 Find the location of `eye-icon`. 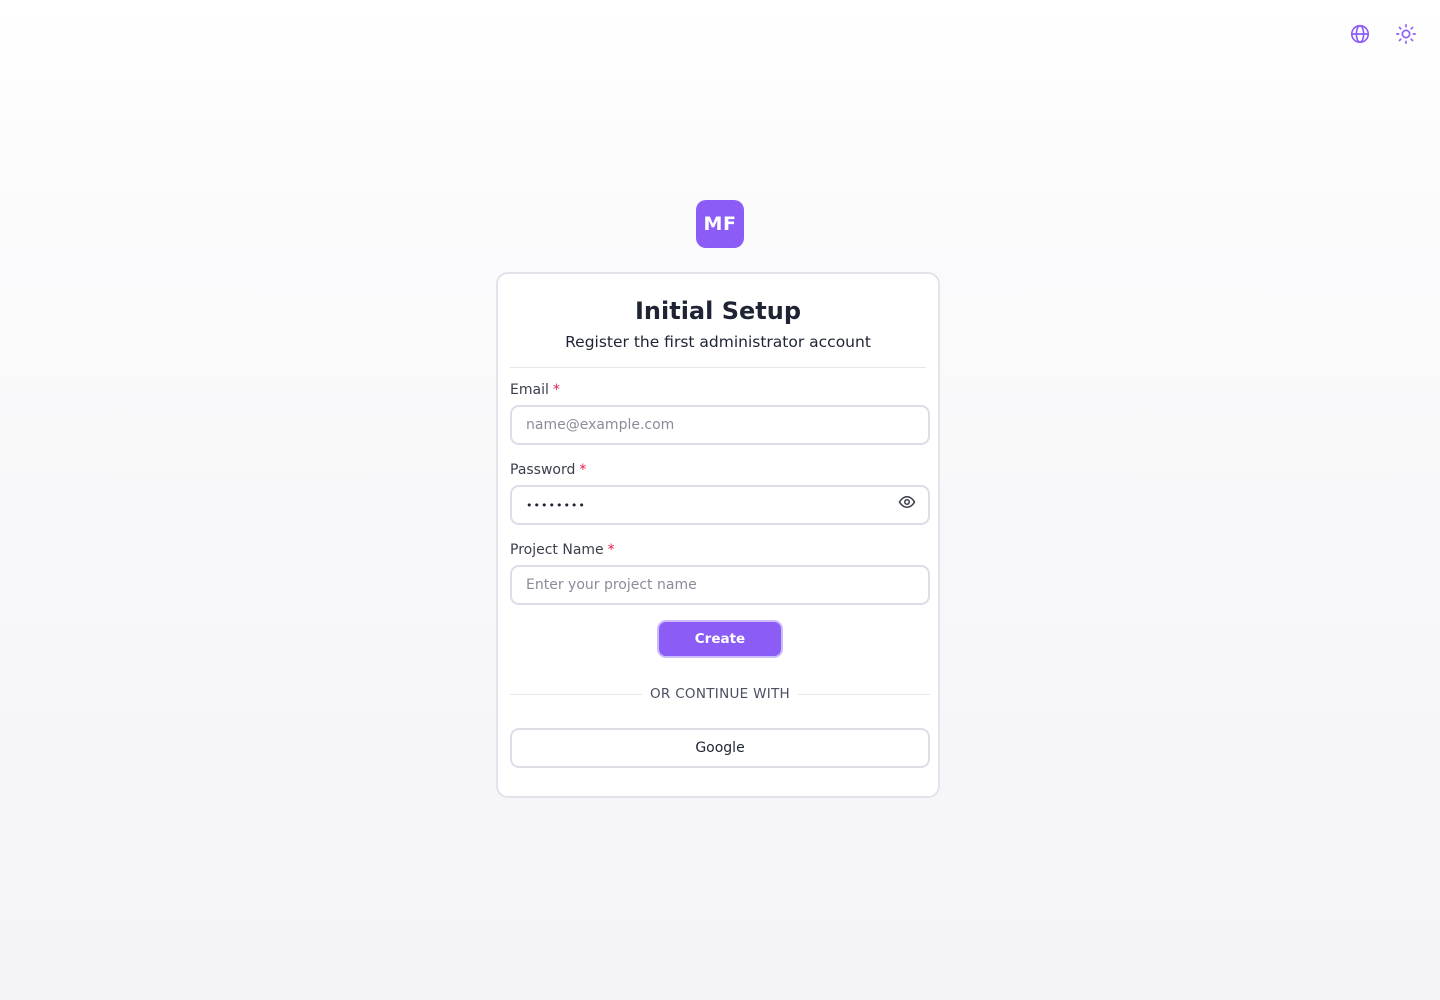

eye-icon is located at coordinates (907, 502).